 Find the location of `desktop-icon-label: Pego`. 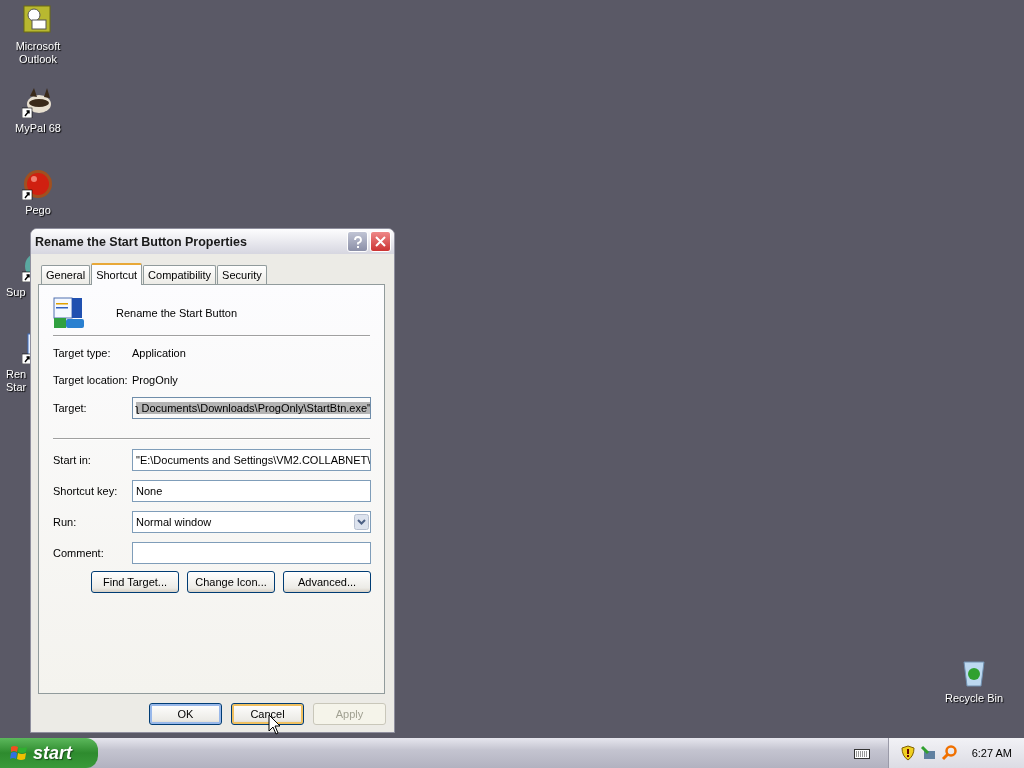

desktop-icon-label: Pego is located at coordinates (38, 210).